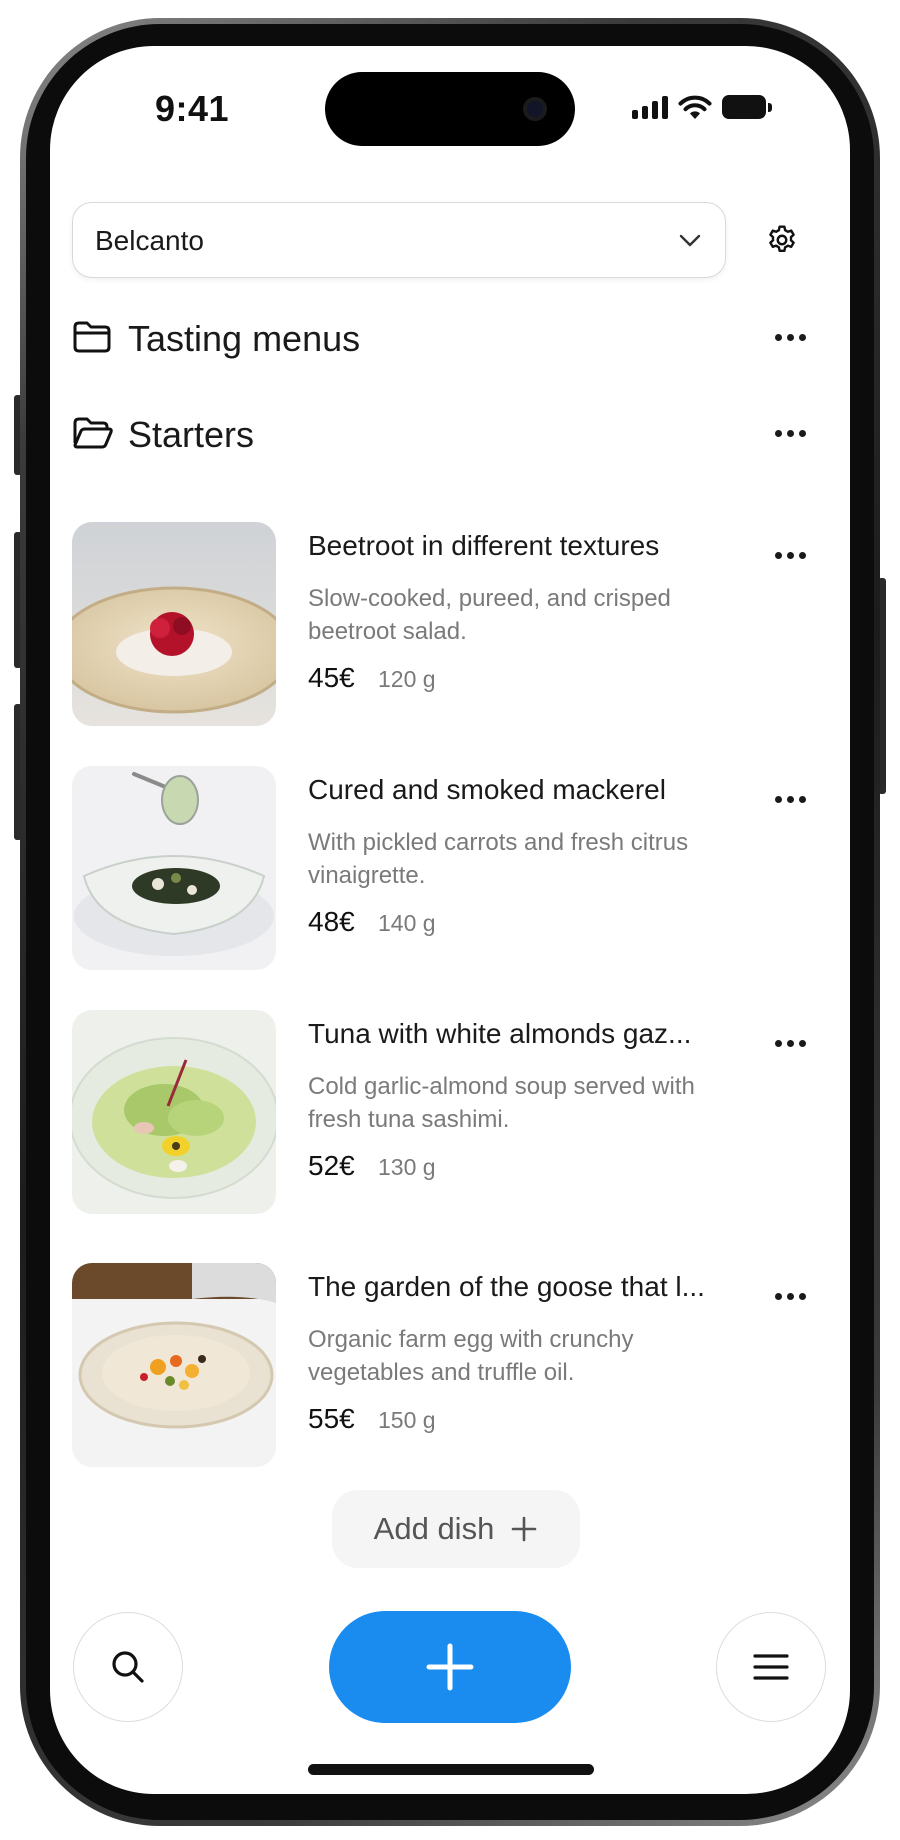 The image size is (900, 1840). I want to click on dish-price: 55€, so click(331, 1418).